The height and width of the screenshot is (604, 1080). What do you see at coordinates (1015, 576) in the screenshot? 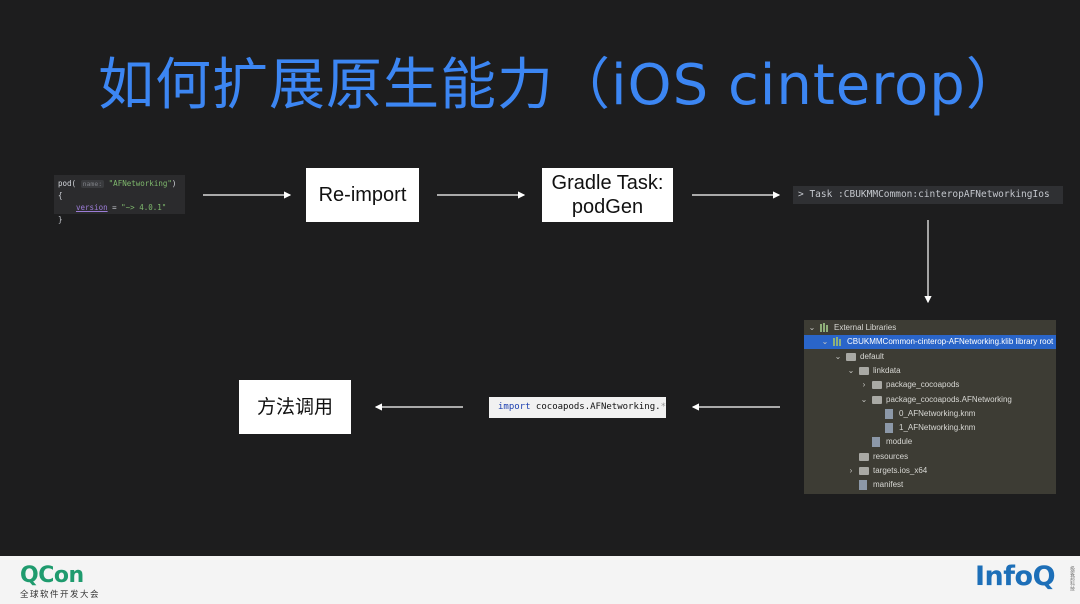
I see `infoq-logo: InfoQ` at bounding box center [1015, 576].